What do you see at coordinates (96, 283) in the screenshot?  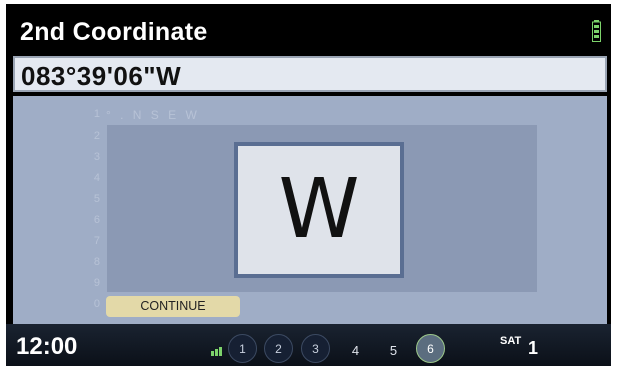 I see `row-number-9: 9` at bounding box center [96, 283].